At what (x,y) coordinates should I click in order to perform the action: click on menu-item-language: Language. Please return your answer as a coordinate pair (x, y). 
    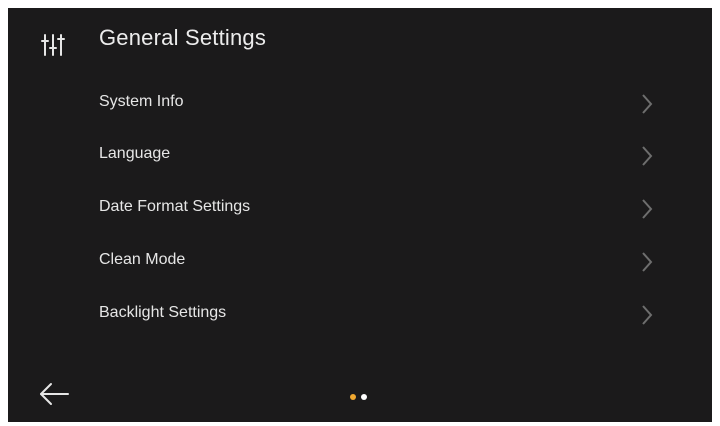
    Looking at the image, I should click on (360, 156).